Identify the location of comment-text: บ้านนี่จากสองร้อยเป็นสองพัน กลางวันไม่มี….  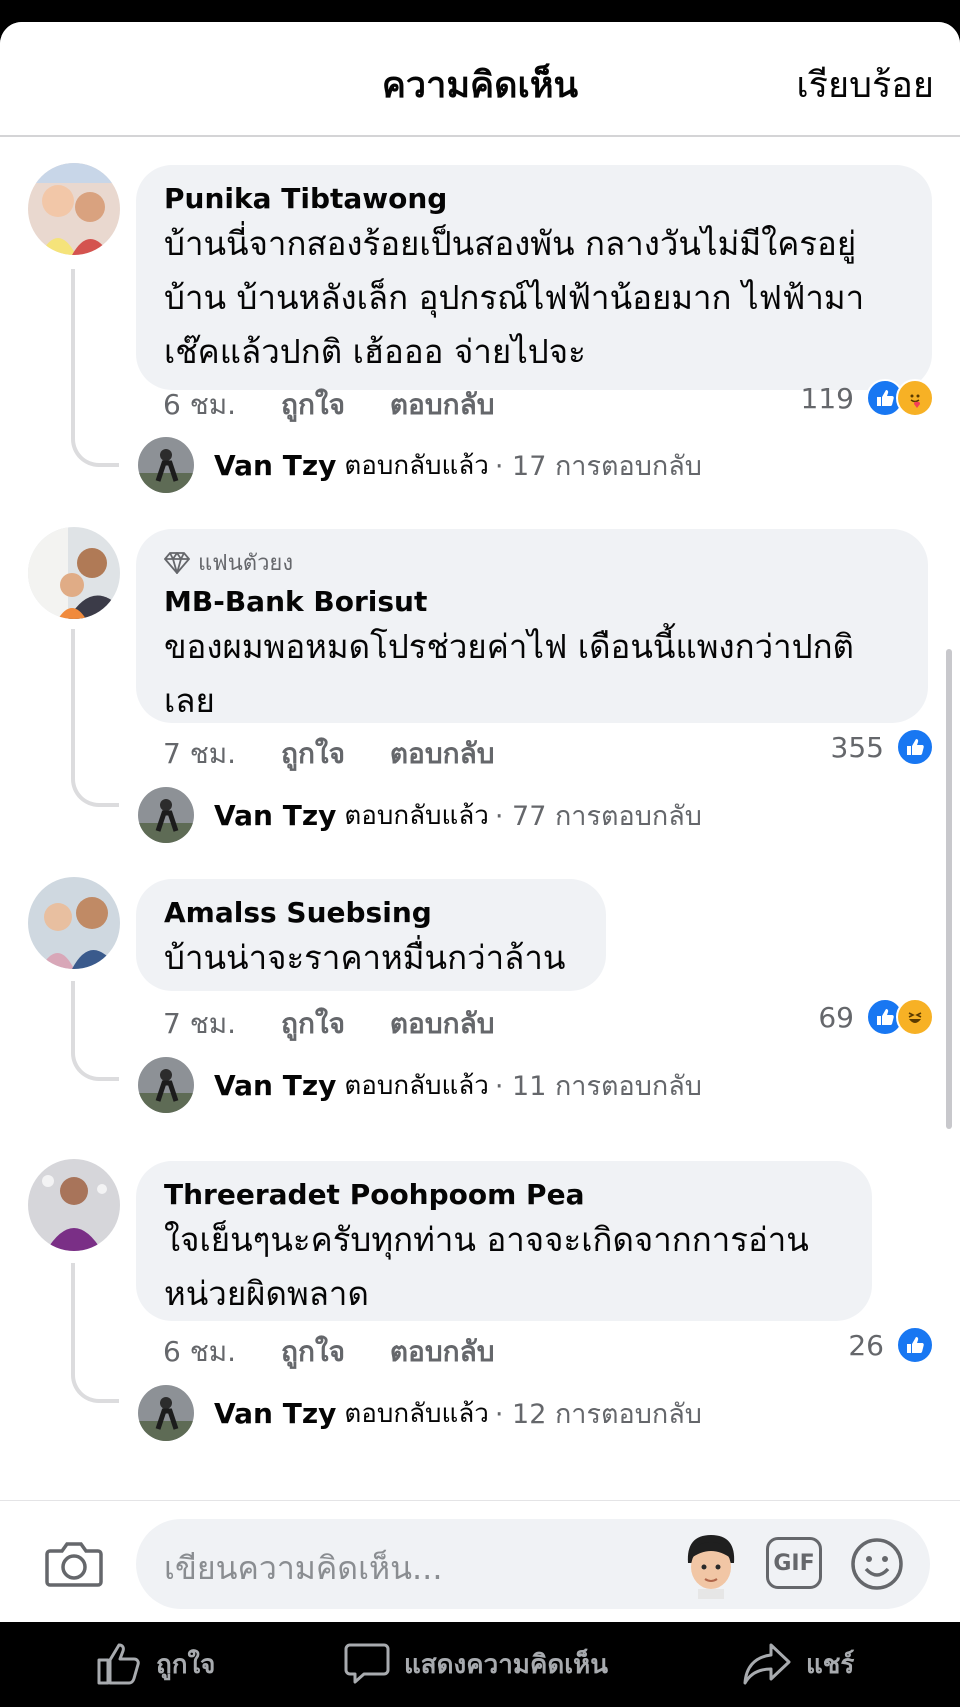
(514, 297).